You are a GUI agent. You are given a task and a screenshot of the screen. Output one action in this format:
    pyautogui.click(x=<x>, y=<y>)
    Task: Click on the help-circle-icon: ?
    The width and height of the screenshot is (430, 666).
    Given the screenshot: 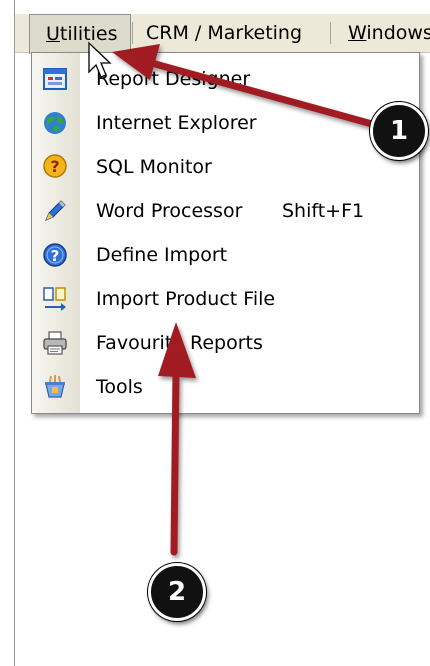 What is the action you would take?
    pyautogui.click(x=55, y=255)
    